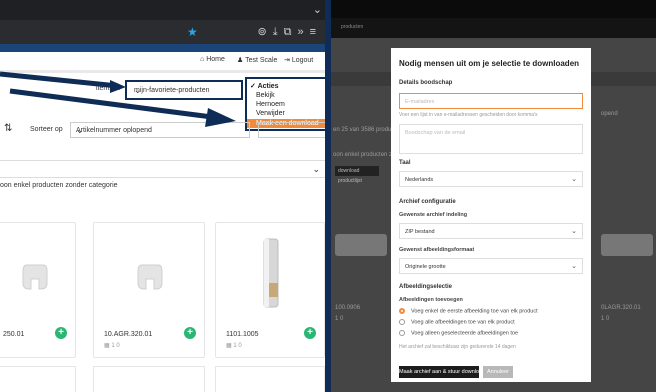 The height and width of the screenshot is (392, 656). What do you see at coordinates (364, 130) in the screenshot?
I see `bg-text: en 25 van 3586 produc` at bounding box center [364, 130].